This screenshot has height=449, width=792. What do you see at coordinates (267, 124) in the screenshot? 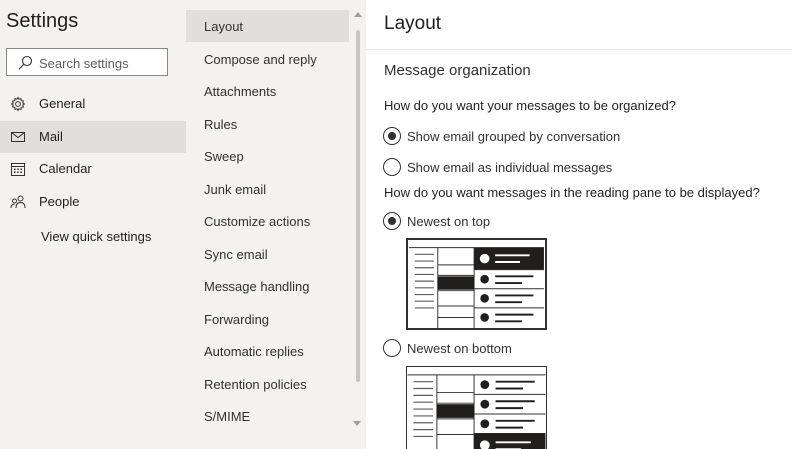
I see `menu-item-rules: Rules` at bounding box center [267, 124].